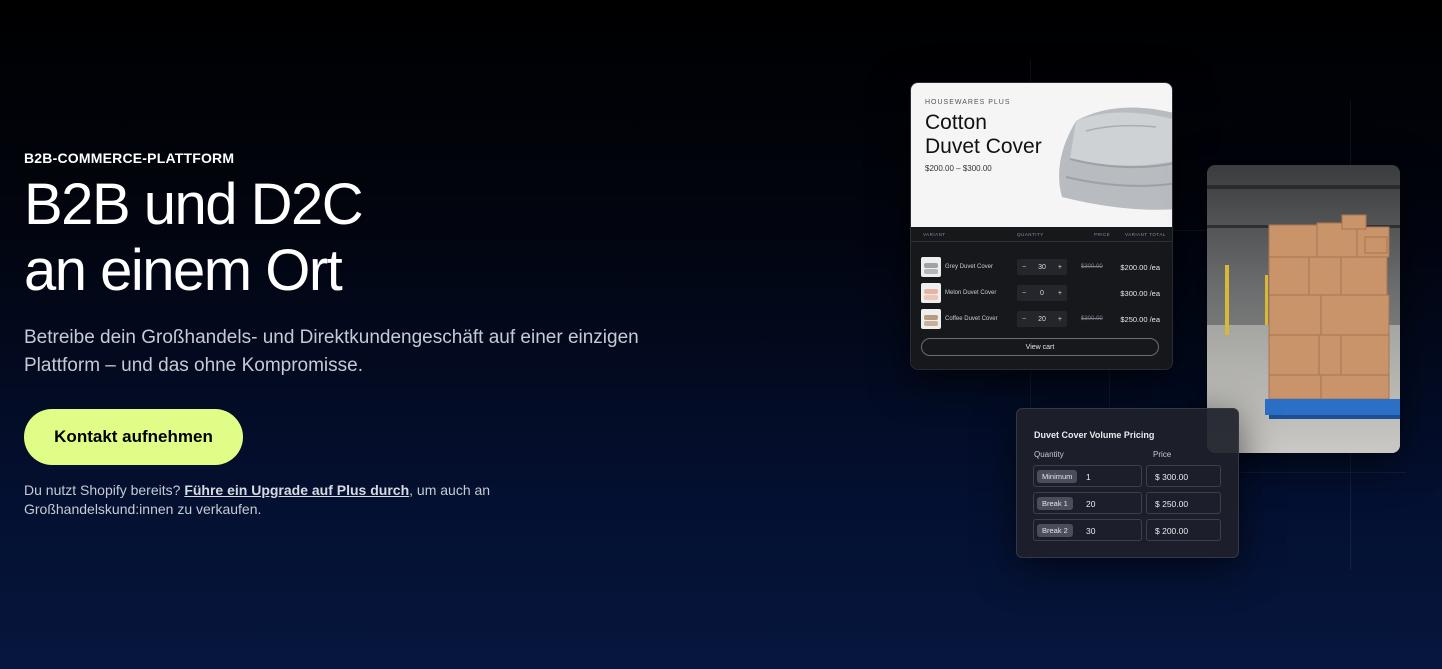  I want to click on price-field: $ 250.00, so click(1183, 503).